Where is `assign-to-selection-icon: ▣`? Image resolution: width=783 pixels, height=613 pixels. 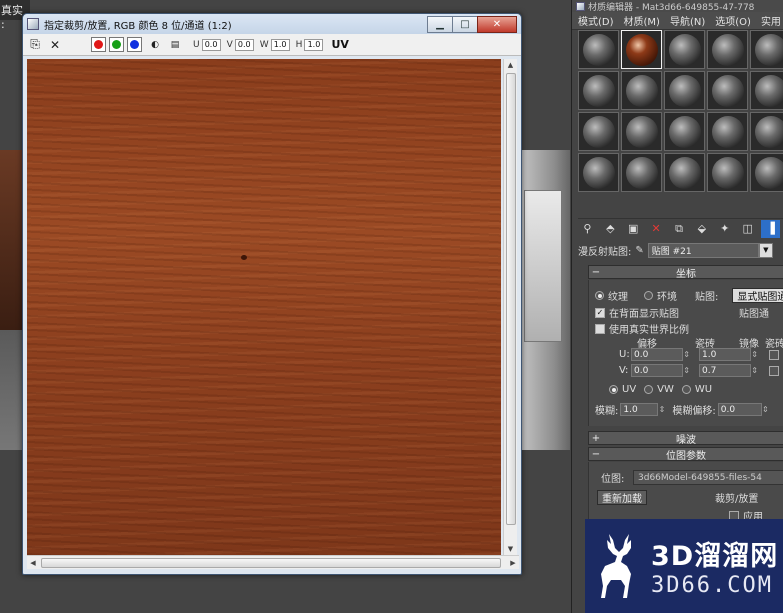 assign-to-selection-icon: ▣ is located at coordinates (633, 229).